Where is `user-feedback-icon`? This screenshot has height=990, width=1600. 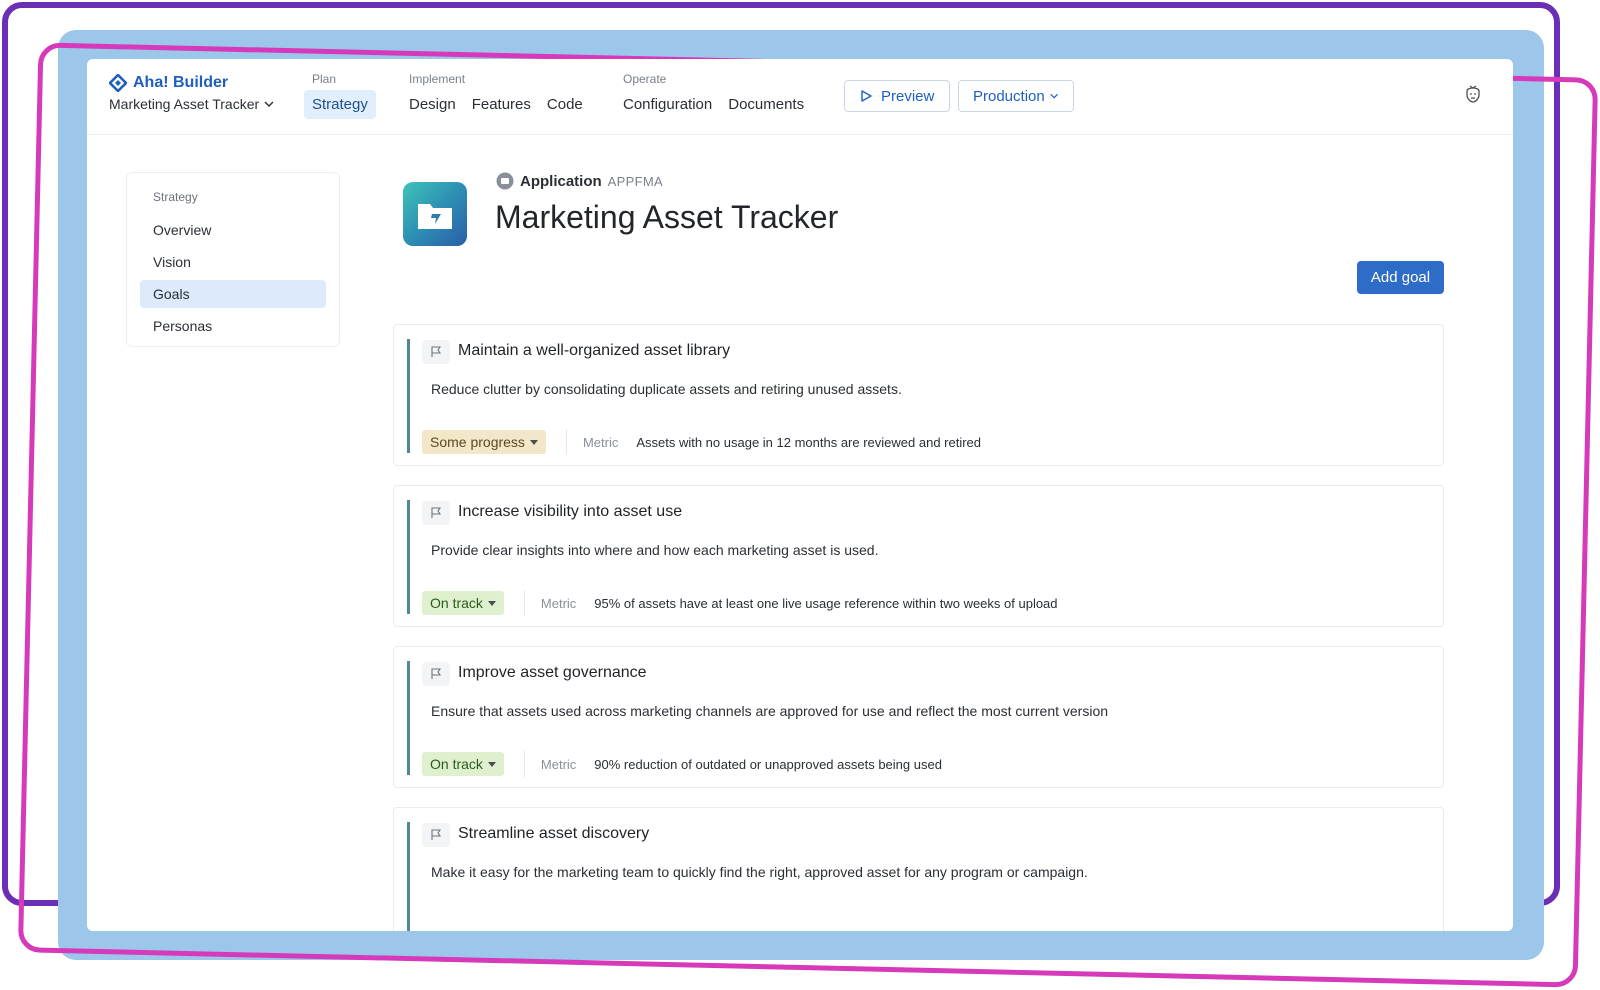
user-feedback-icon is located at coordinates (1473, 95).